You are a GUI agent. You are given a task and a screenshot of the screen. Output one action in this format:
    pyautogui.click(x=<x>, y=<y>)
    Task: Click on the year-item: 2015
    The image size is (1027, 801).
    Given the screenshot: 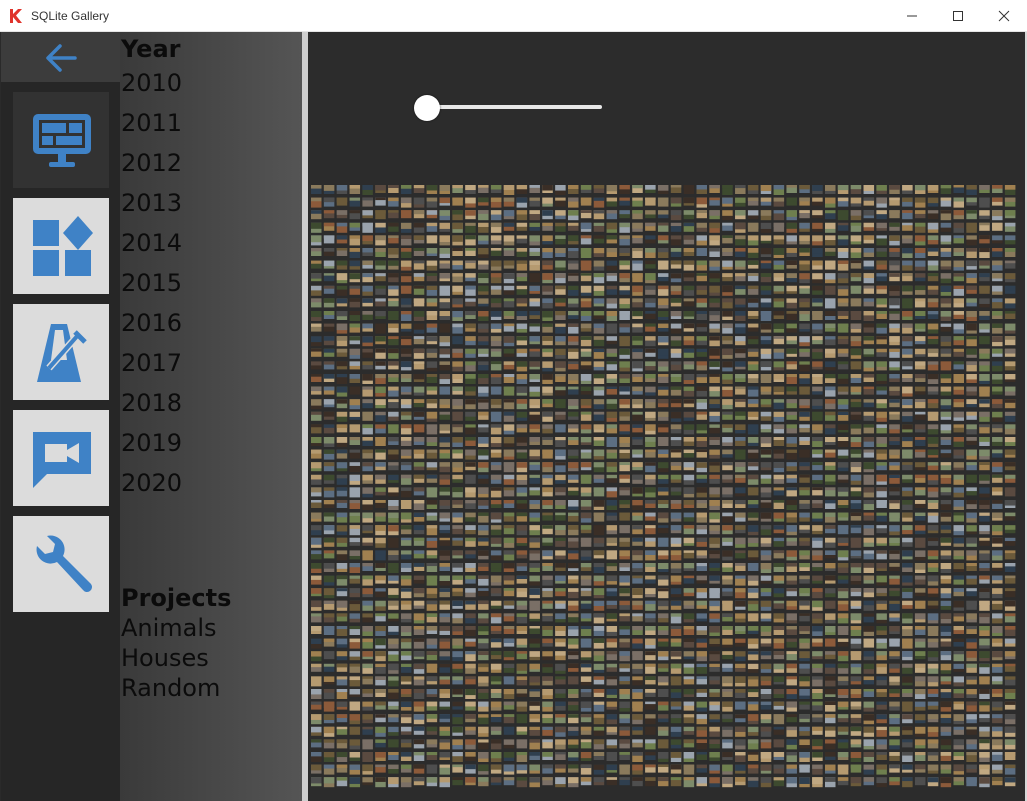 What is the action you would take?
    pyautogui.click(x=151, y=283)
    